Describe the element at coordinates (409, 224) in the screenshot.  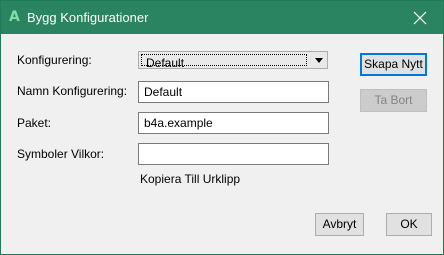
I see `ok-button: OK` at that location.